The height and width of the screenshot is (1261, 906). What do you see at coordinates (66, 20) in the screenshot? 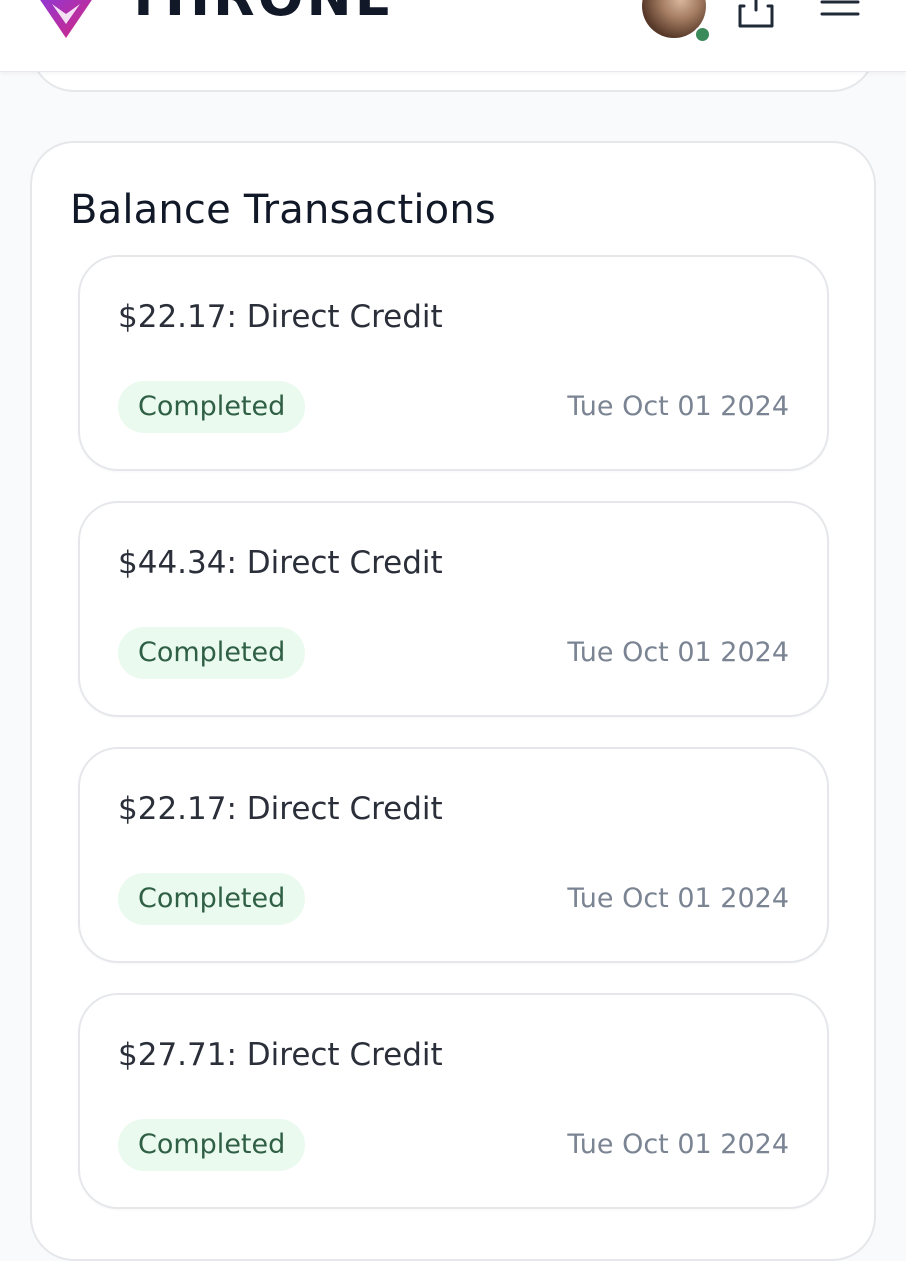
I see `logo-icon` at bounding box center [66, 20].